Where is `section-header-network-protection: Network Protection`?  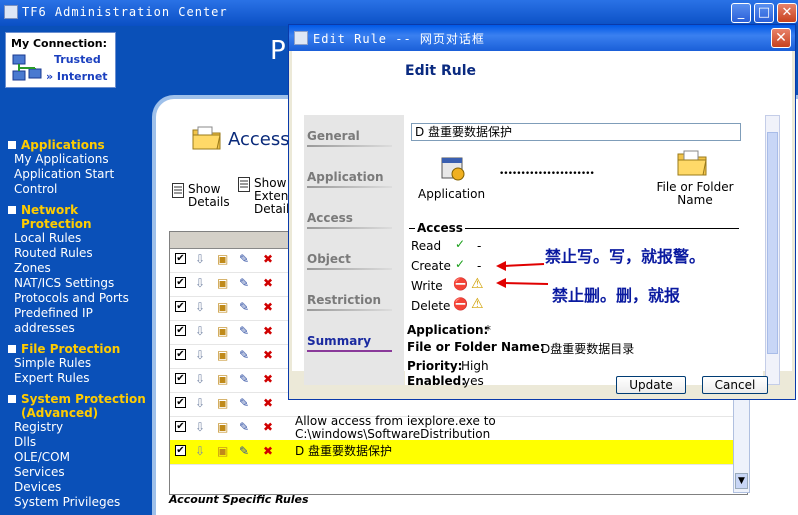 section-header-network-protection: Network Protection is located at coordinates (80, 217).